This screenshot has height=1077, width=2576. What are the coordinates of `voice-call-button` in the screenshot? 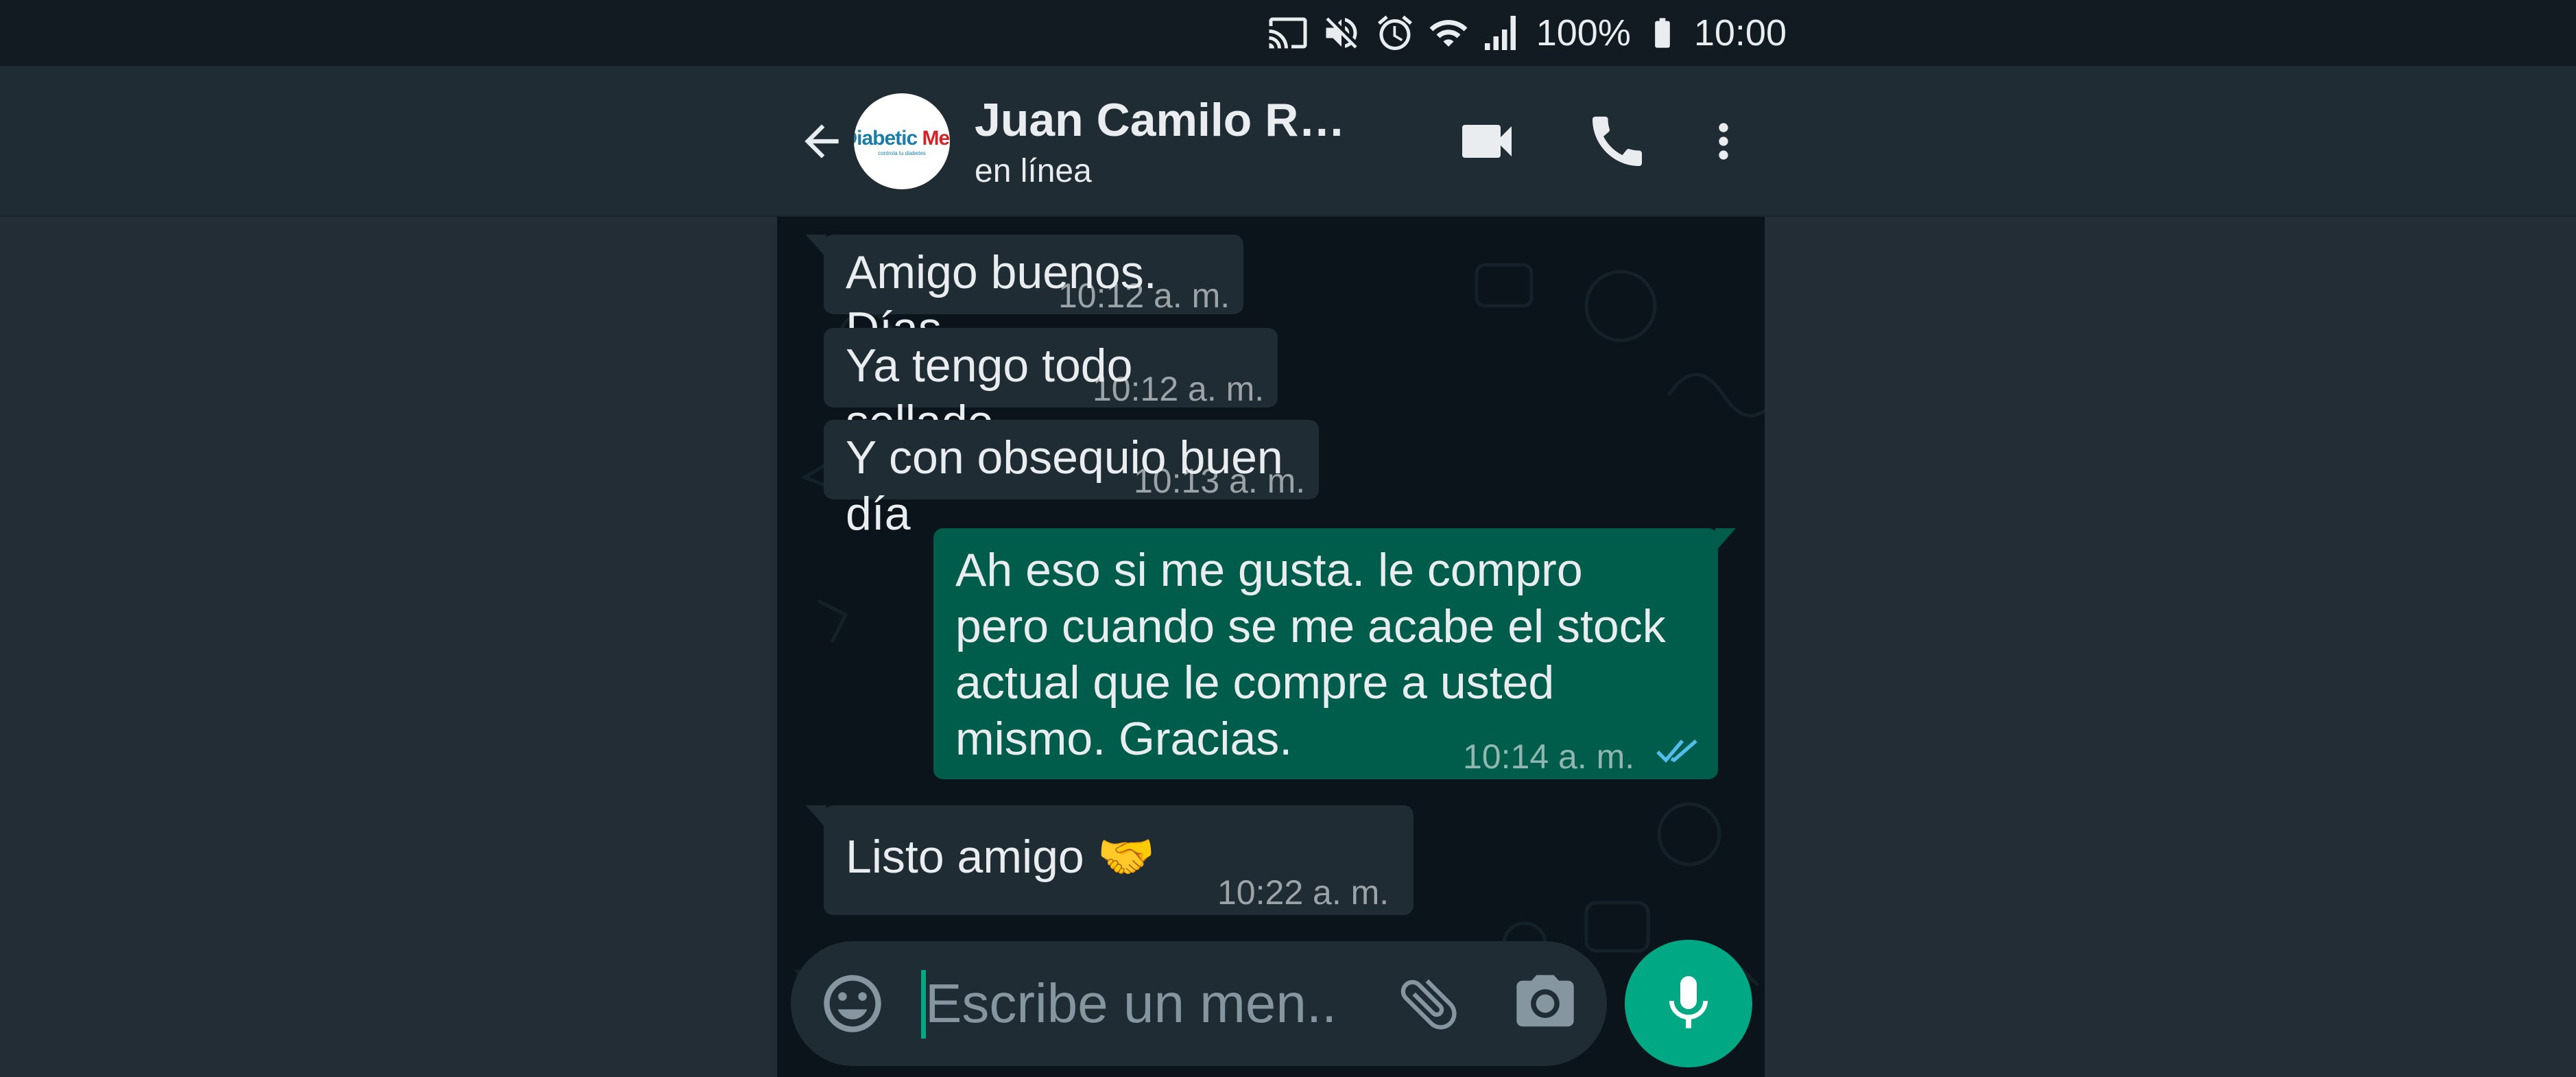 It's located at (1617, 141).